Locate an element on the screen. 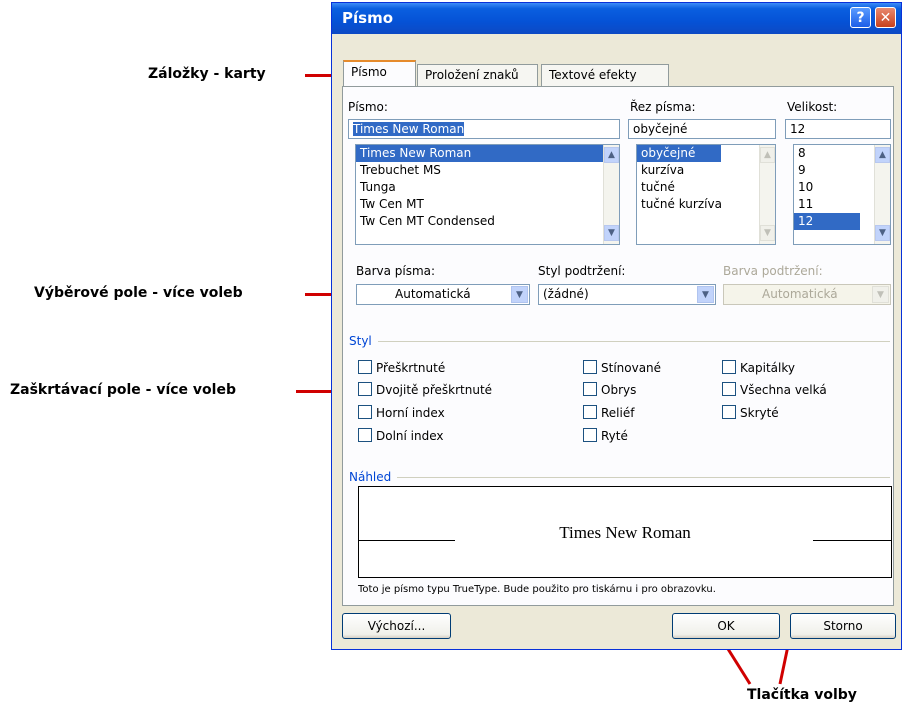 This screenshot has height=706, width=903. checkbox-shadow: Stínované is located at coordinates (622, 367).